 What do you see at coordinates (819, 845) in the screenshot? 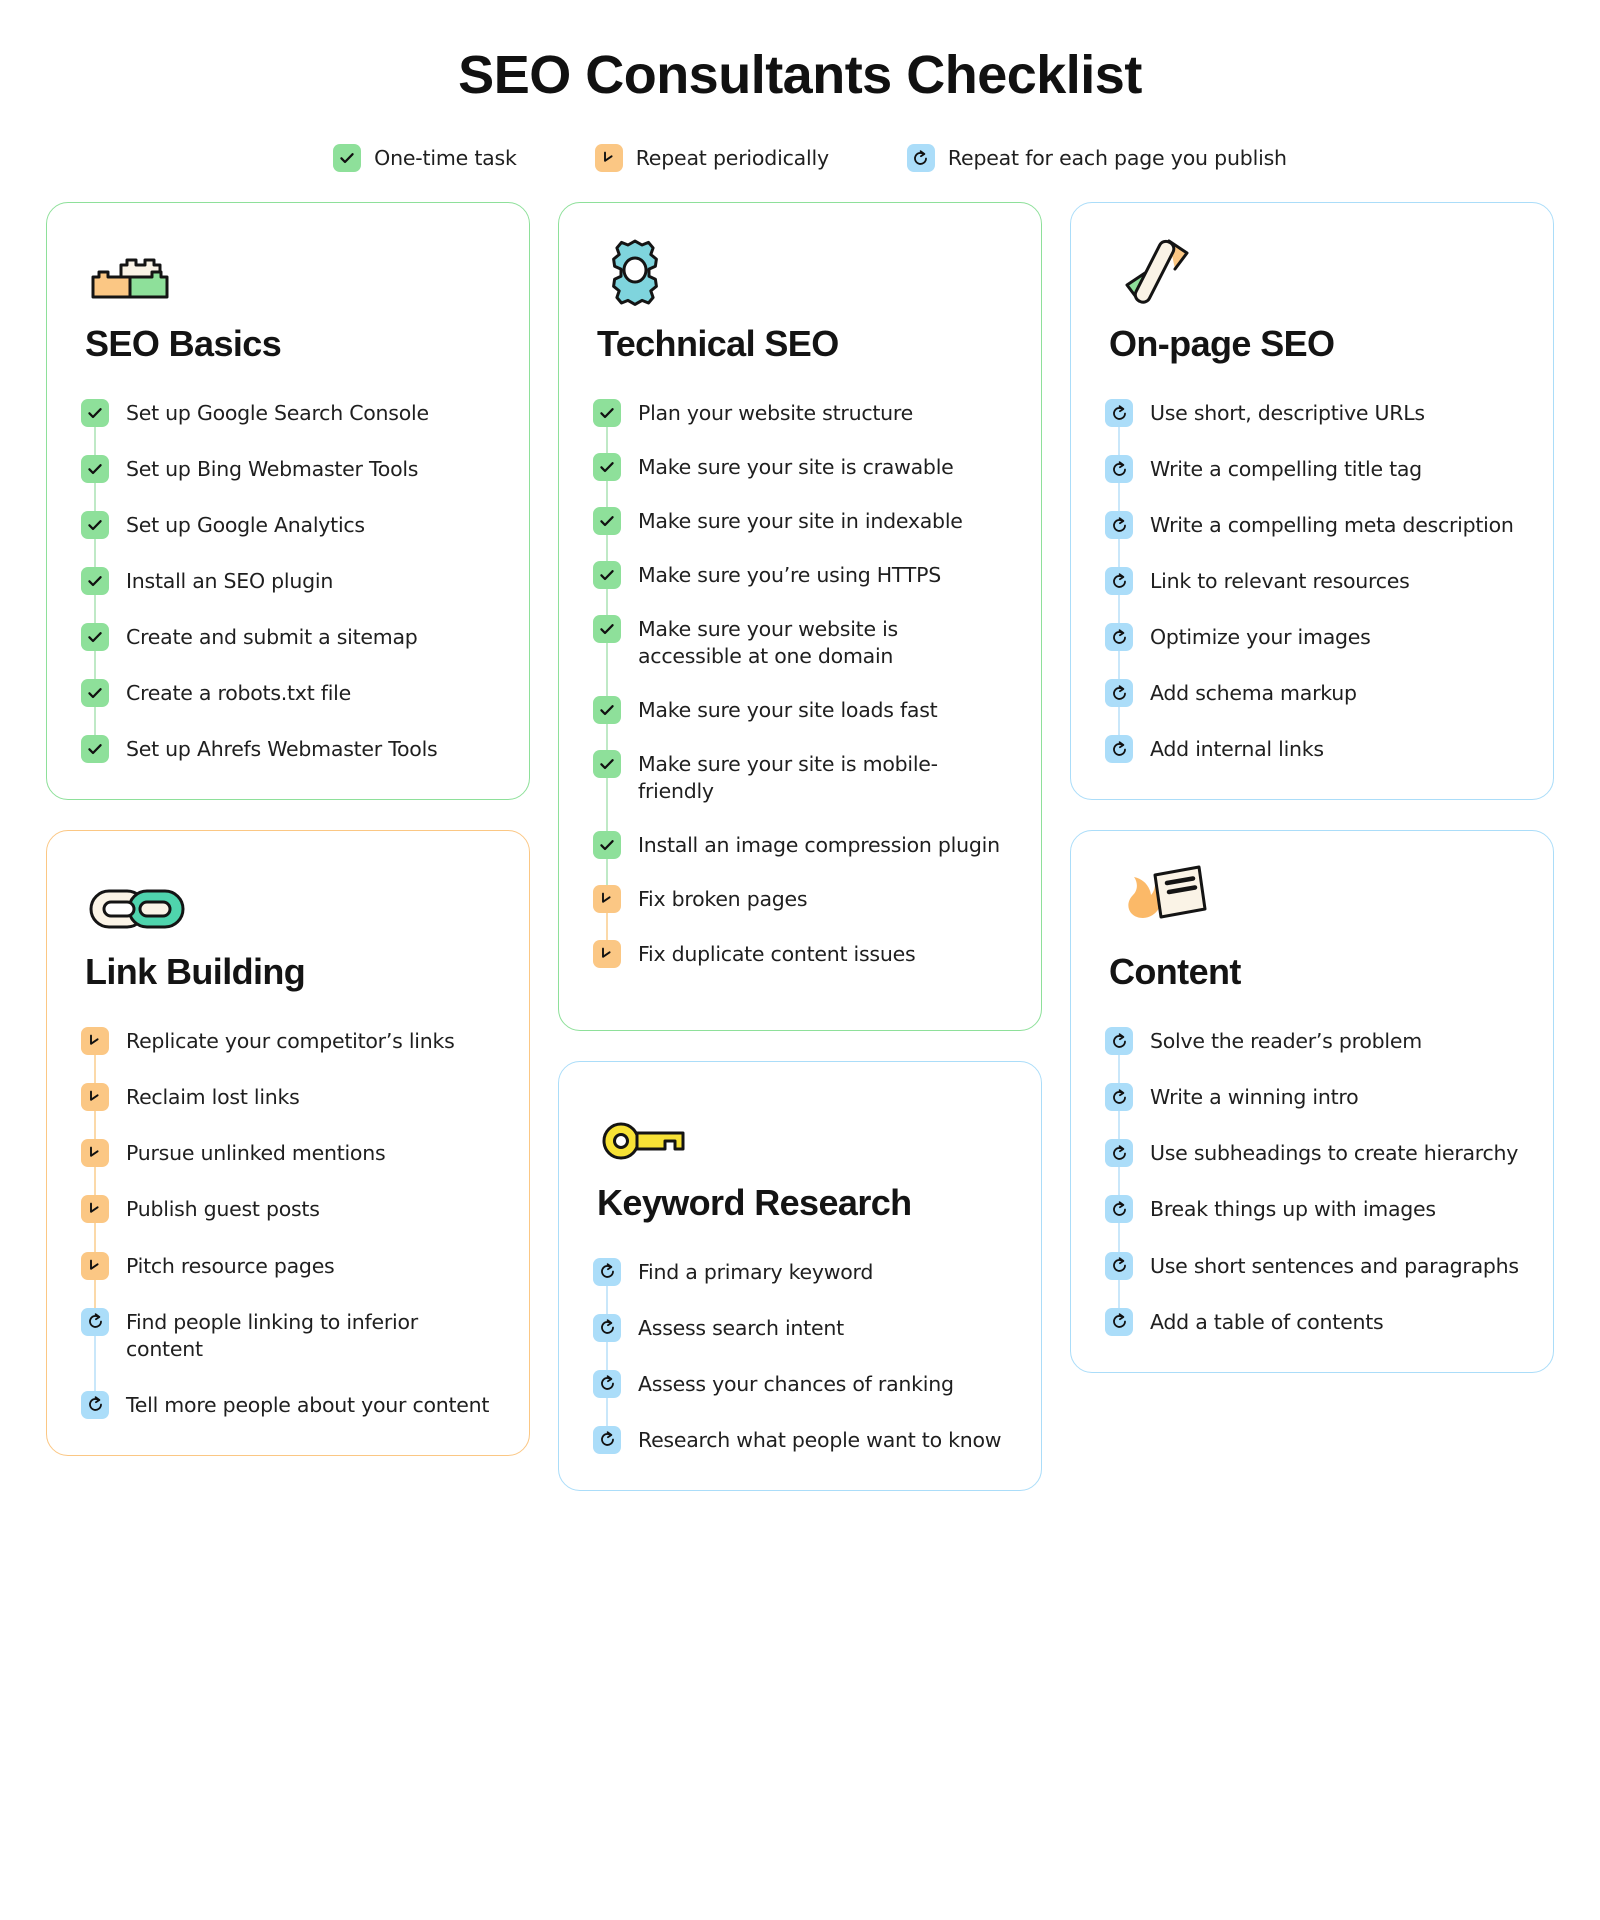
I see `task-label: Install an image compression plugin` at bounding box center [819, 845].